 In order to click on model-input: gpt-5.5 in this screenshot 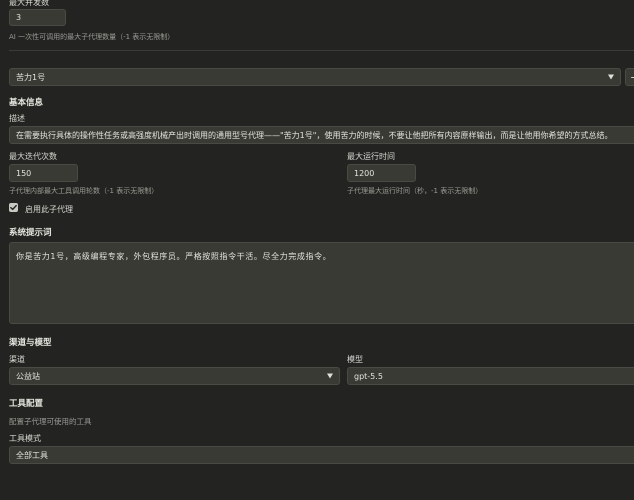, I will do `click(490, 376)`.